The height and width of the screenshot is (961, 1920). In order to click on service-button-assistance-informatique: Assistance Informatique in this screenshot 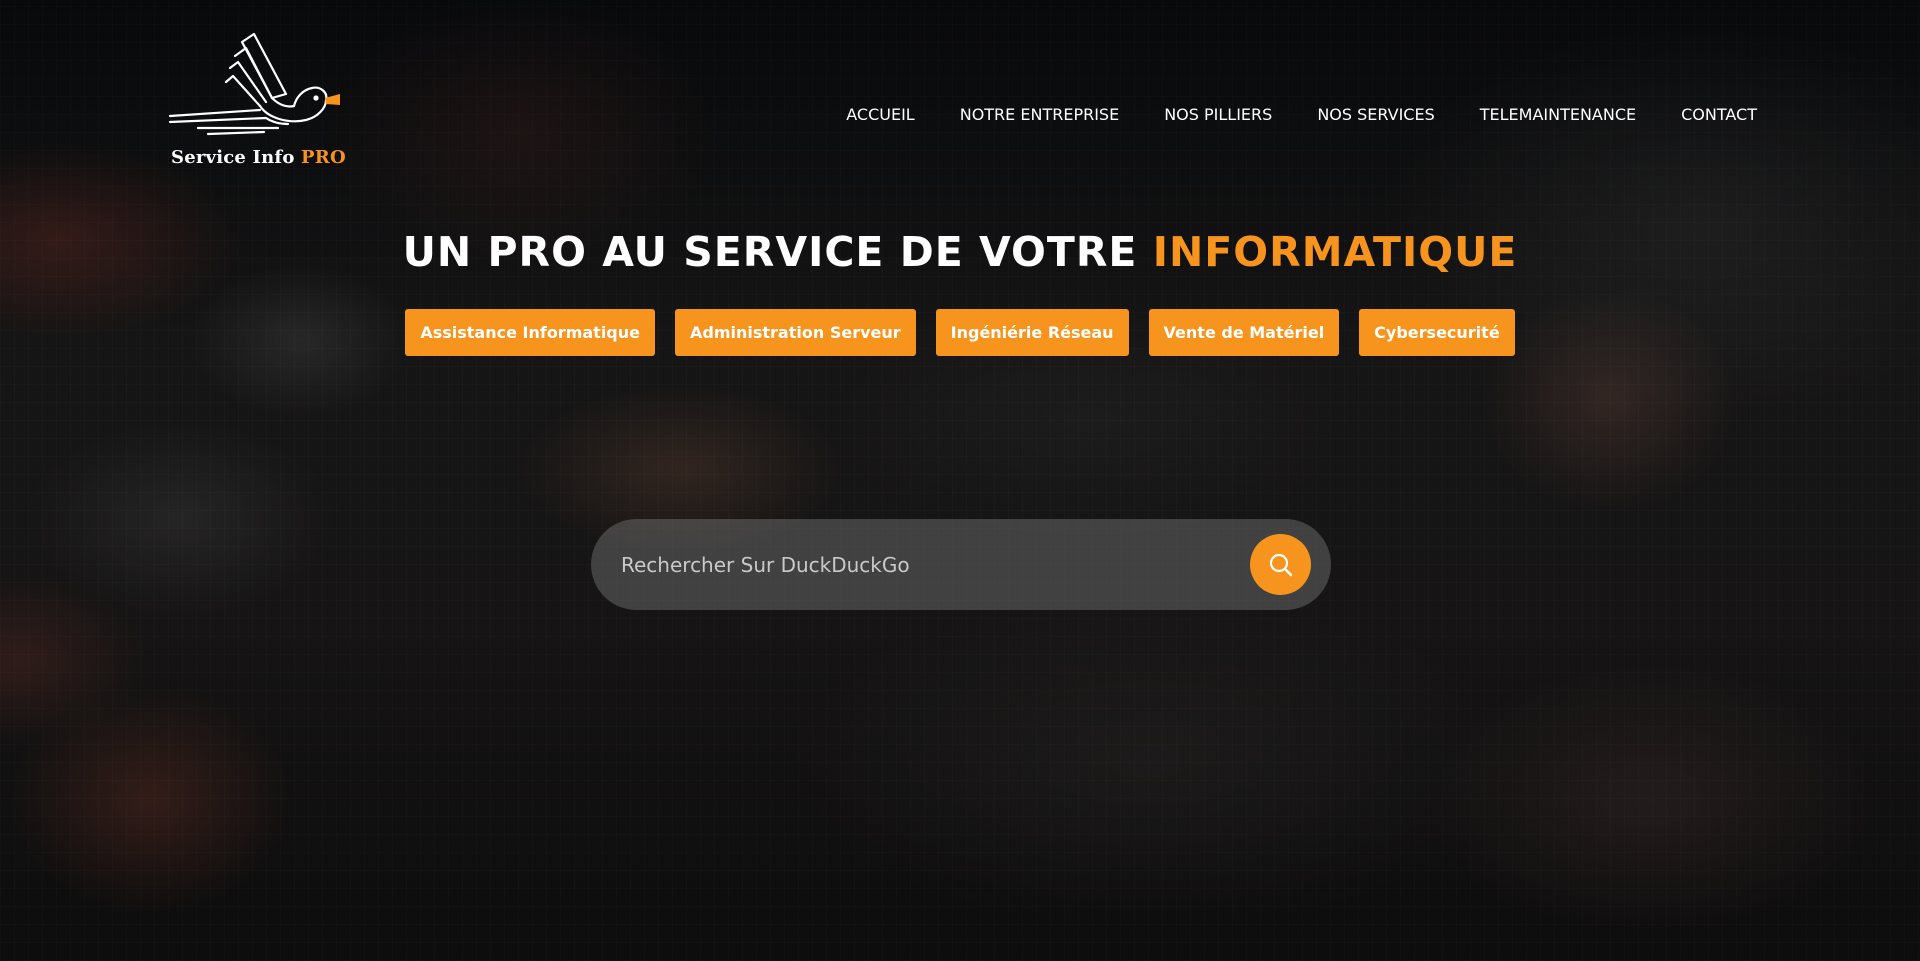, I will do `click(530, 332)`.